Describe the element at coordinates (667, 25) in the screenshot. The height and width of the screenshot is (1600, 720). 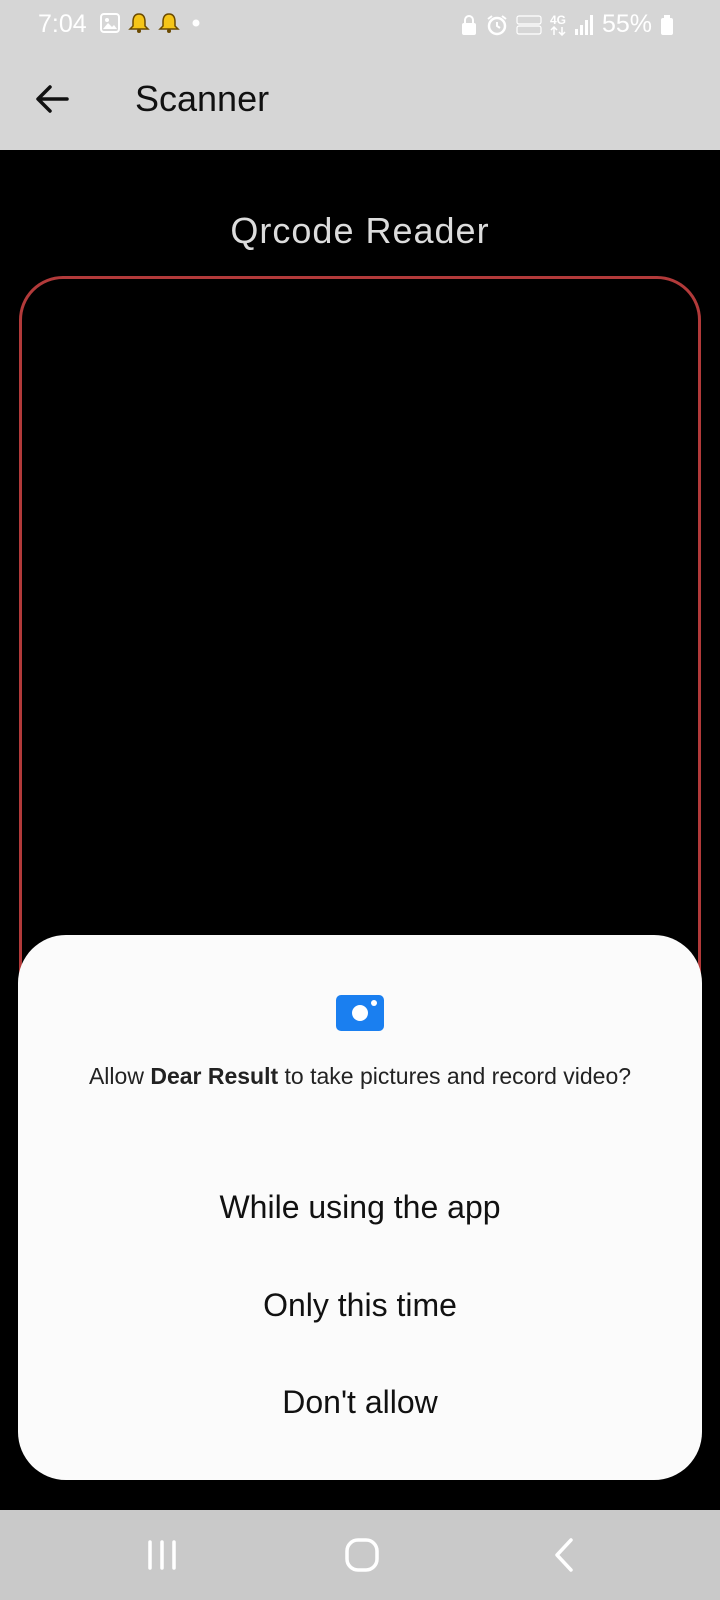
I see `battery-icon` at that location.